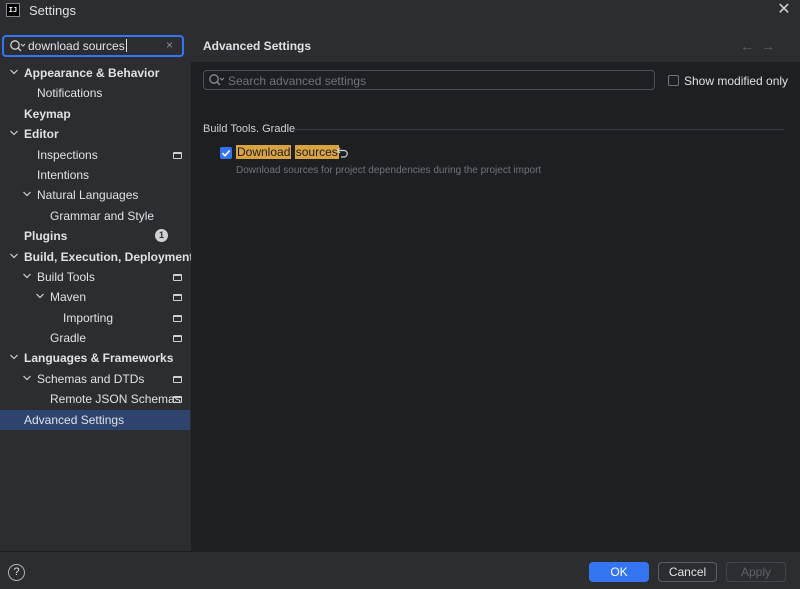 This screenshot has width=800, height=589. What do you see at coordinates (88, 195) in the screenshot?
I see `tree-item-label: Natural Languages` at bounding box center [88, 195].